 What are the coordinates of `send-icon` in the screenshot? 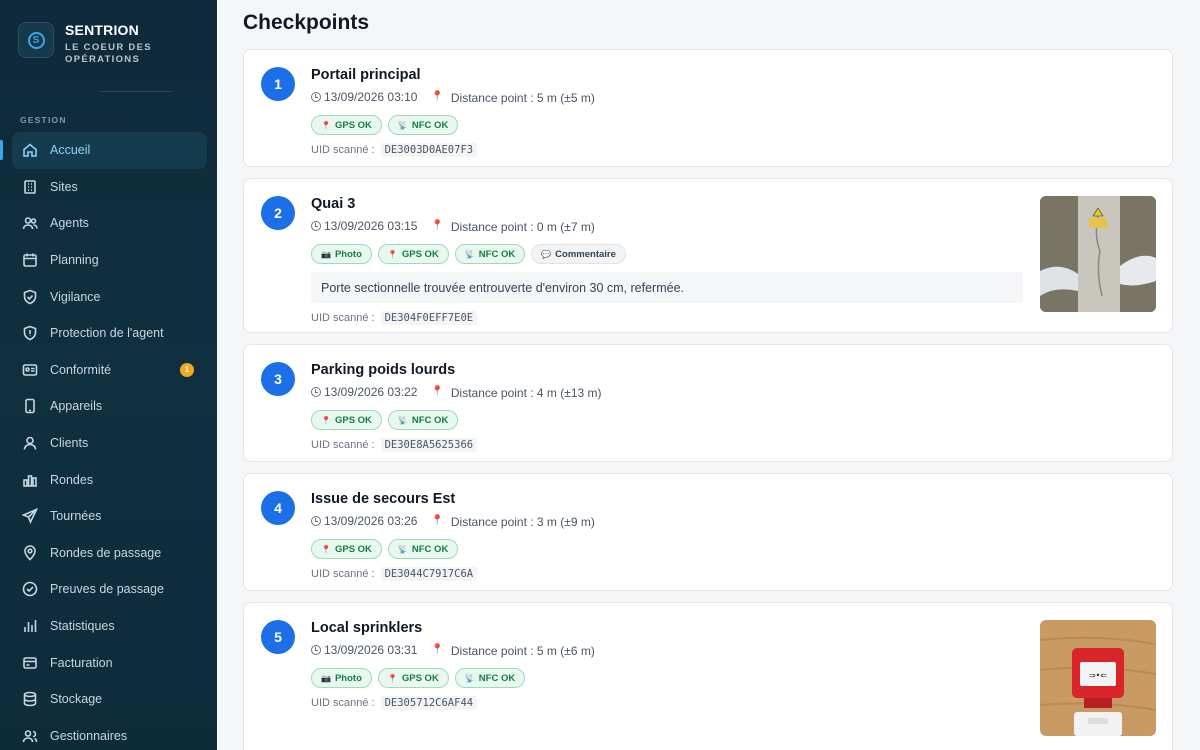 It's located at (30, 516).